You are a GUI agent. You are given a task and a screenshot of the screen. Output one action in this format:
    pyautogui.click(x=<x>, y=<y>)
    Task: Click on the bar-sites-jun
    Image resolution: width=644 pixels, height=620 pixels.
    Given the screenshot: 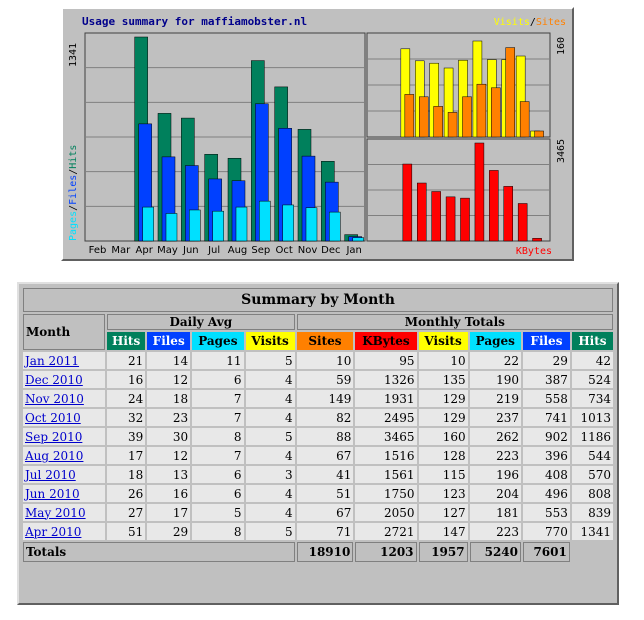 What is the action you would take?
    pyautogui.click(x=438, y=122)
    